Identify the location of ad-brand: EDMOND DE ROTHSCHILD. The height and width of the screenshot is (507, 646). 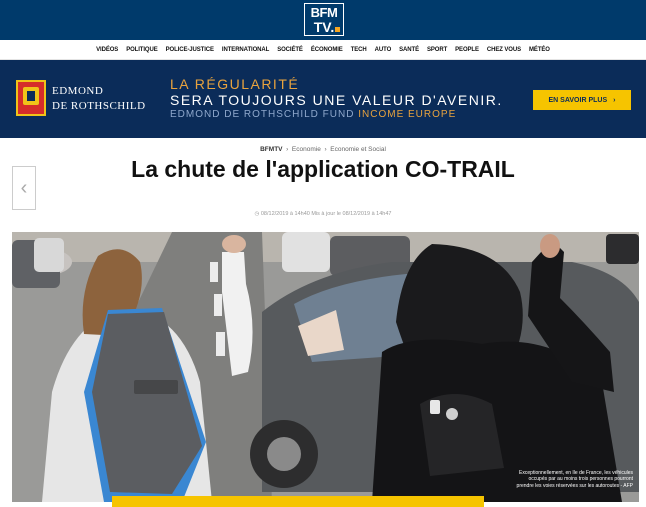
(99, 99).